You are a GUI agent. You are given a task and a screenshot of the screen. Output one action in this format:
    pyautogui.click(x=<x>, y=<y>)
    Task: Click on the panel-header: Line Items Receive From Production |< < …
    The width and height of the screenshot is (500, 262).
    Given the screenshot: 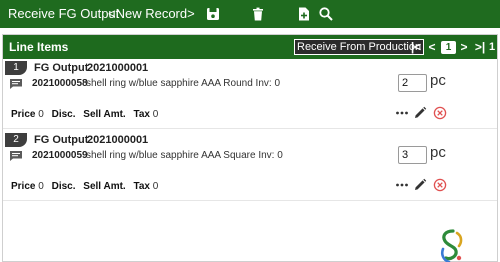 What is the action you would take?
    pyautogui.click(x=250, y=47)
    